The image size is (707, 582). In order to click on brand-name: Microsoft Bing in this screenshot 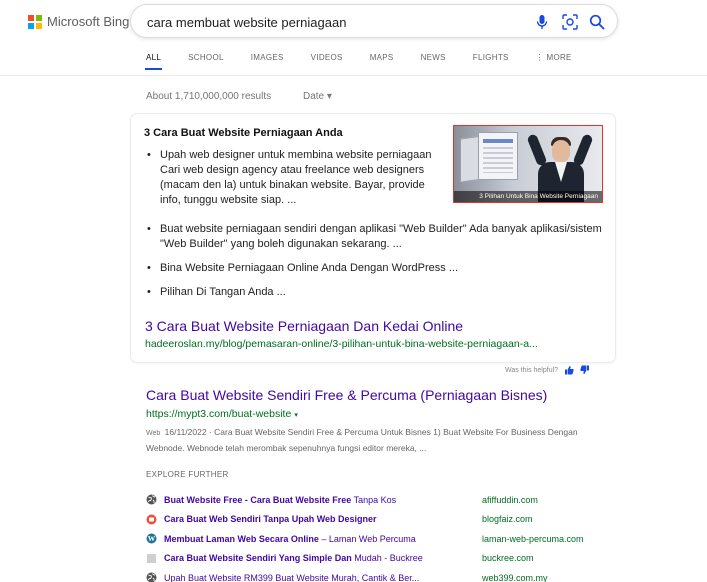, I will do `click(88, 21)`.